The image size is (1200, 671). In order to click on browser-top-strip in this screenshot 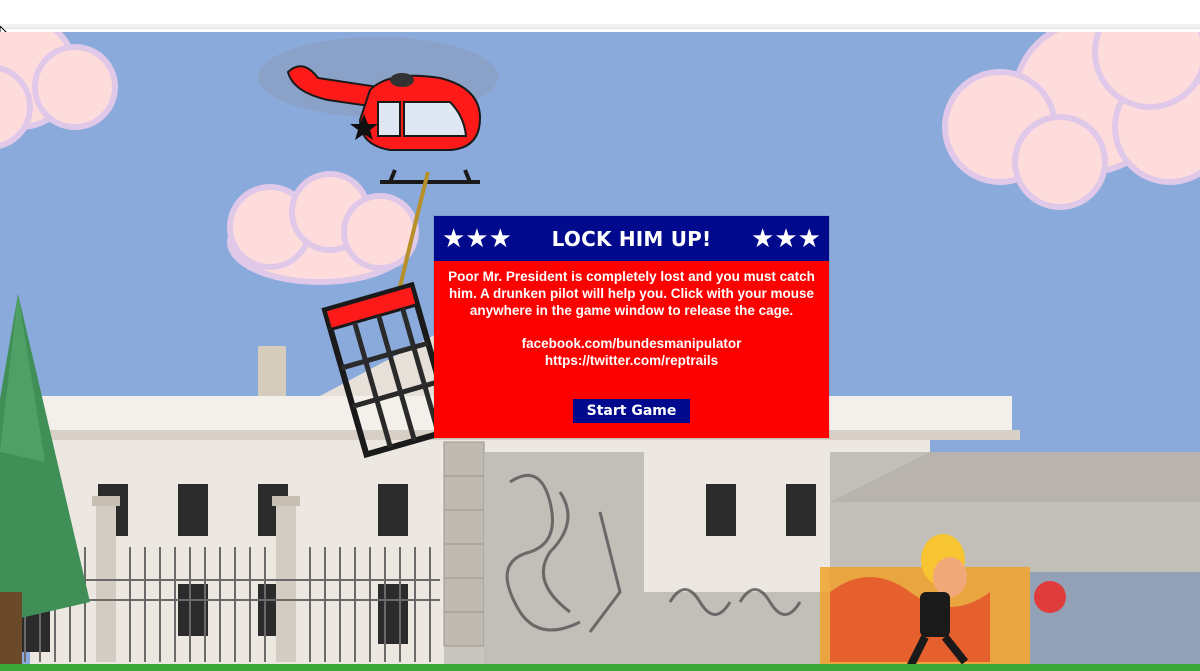, I will do `click(600, 14)`.